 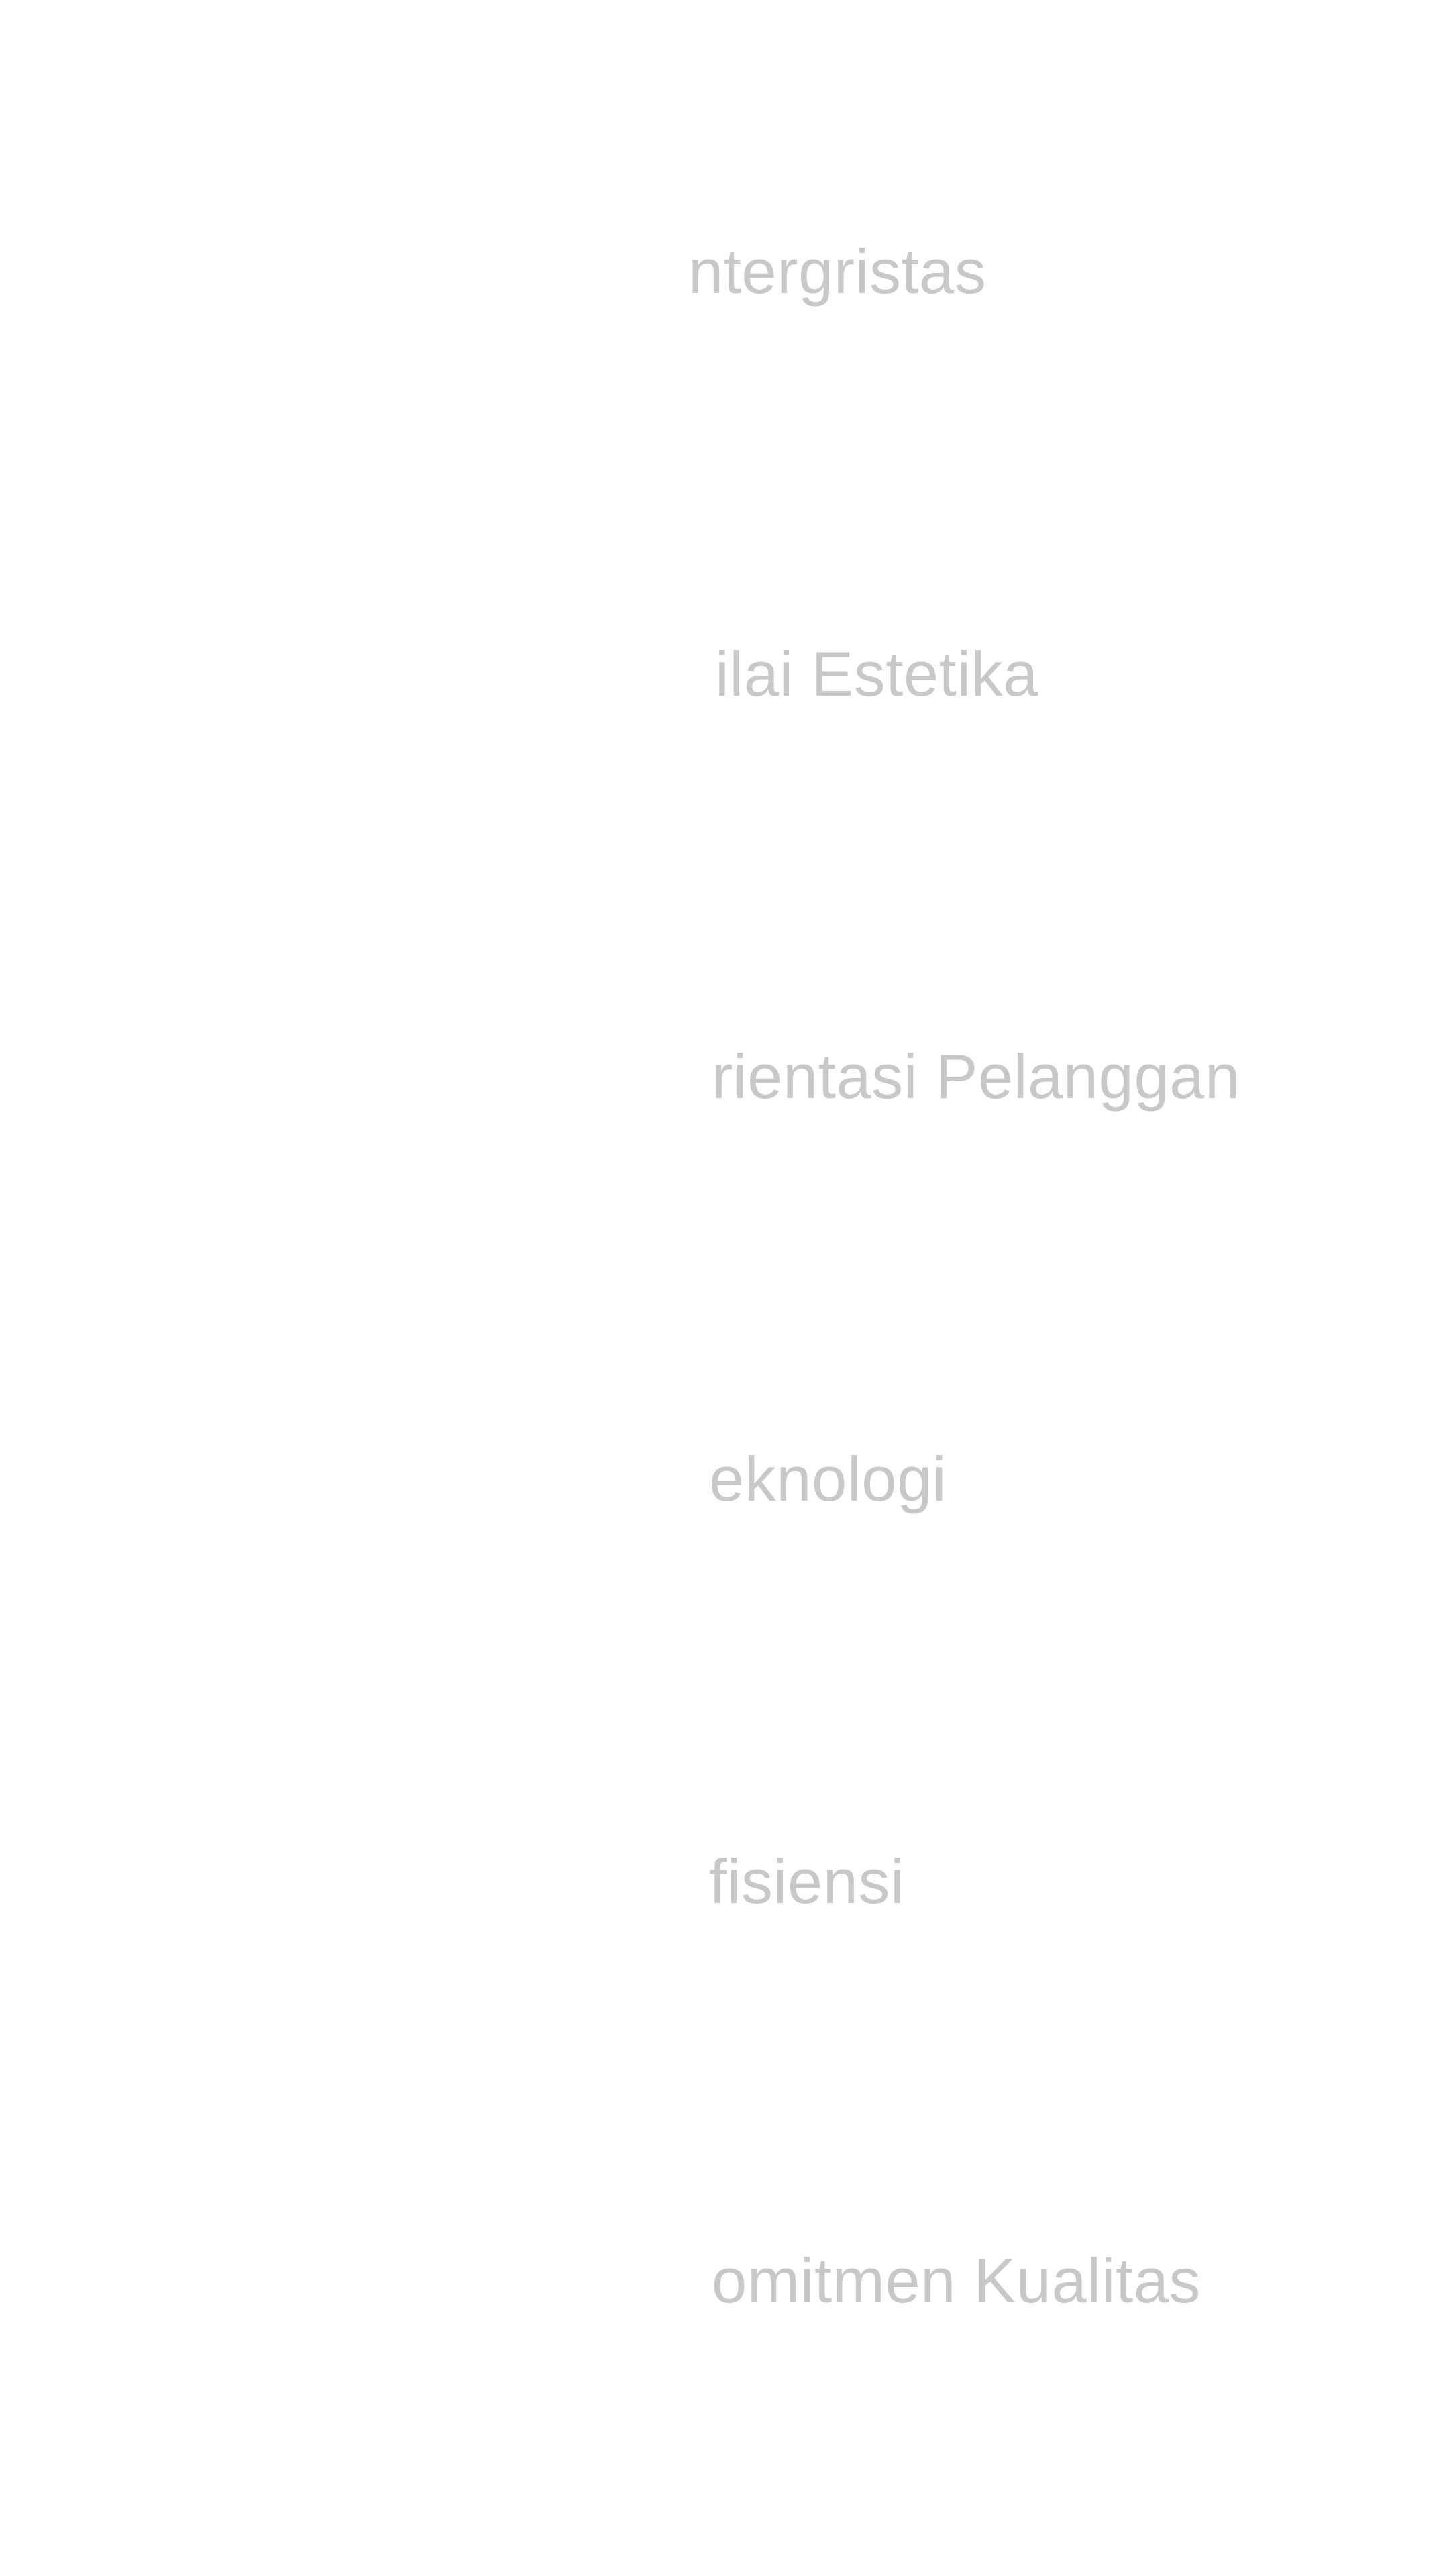 What do you see at coordinates (876, 674) in the screenshot?
I see `value-label: ilai Estetika` at bounding box center [876, 674].